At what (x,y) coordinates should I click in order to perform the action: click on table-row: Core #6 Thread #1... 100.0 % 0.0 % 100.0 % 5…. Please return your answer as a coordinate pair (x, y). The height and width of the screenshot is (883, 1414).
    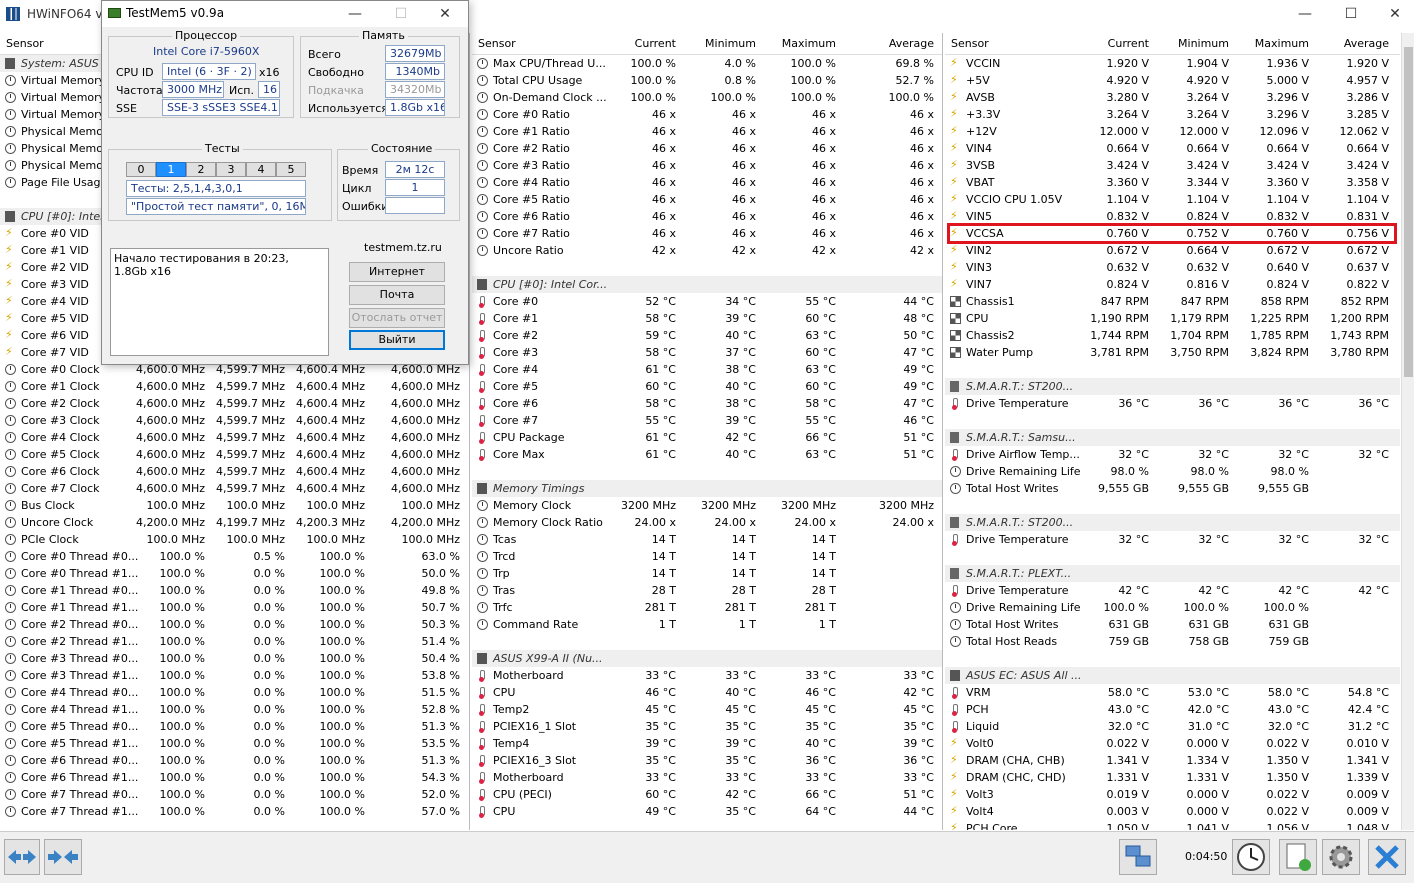
    Looking at the image, I should click on (234, 777).